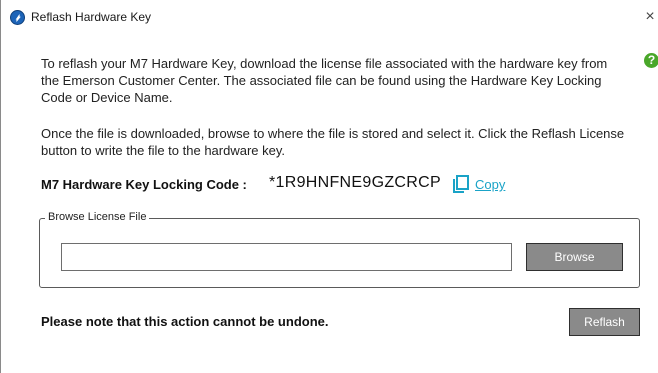  What do you see at coordinates (651, 60) in the screenshot?
I see `help-icon: ?` at bounding box center [651, 60].